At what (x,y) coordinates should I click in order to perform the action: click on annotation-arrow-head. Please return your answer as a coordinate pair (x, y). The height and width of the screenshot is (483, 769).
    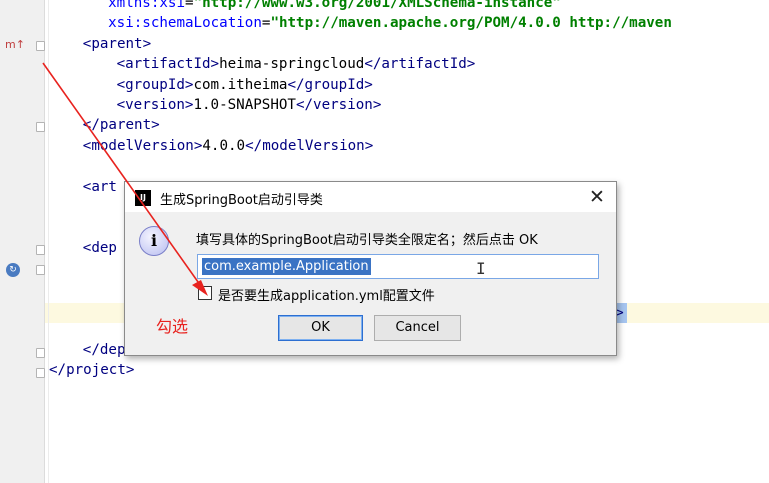
    Looking at the image, I should click on (200, 288).